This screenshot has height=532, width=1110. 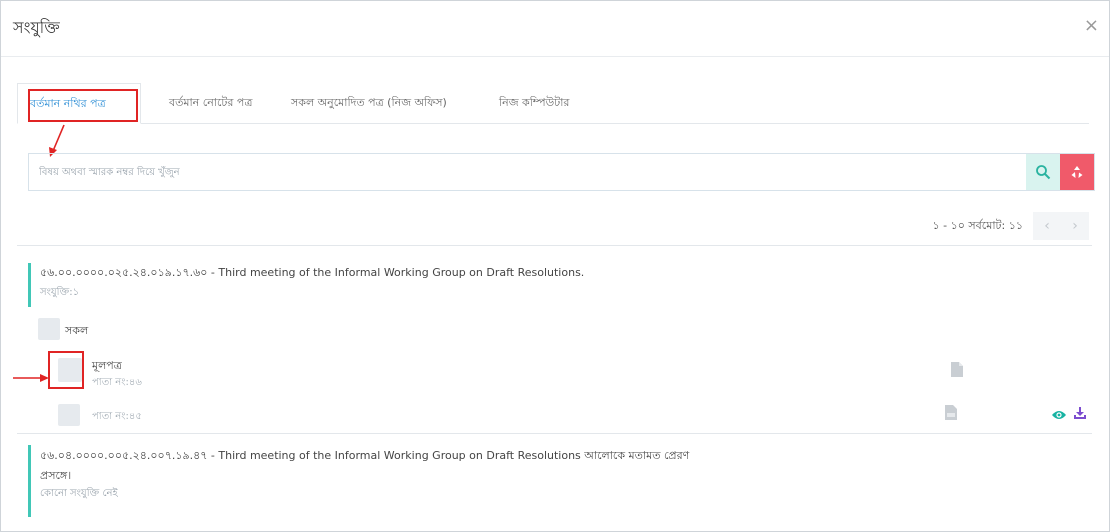 I want to click on pdf-file-icon, so click(x=951, y=412).